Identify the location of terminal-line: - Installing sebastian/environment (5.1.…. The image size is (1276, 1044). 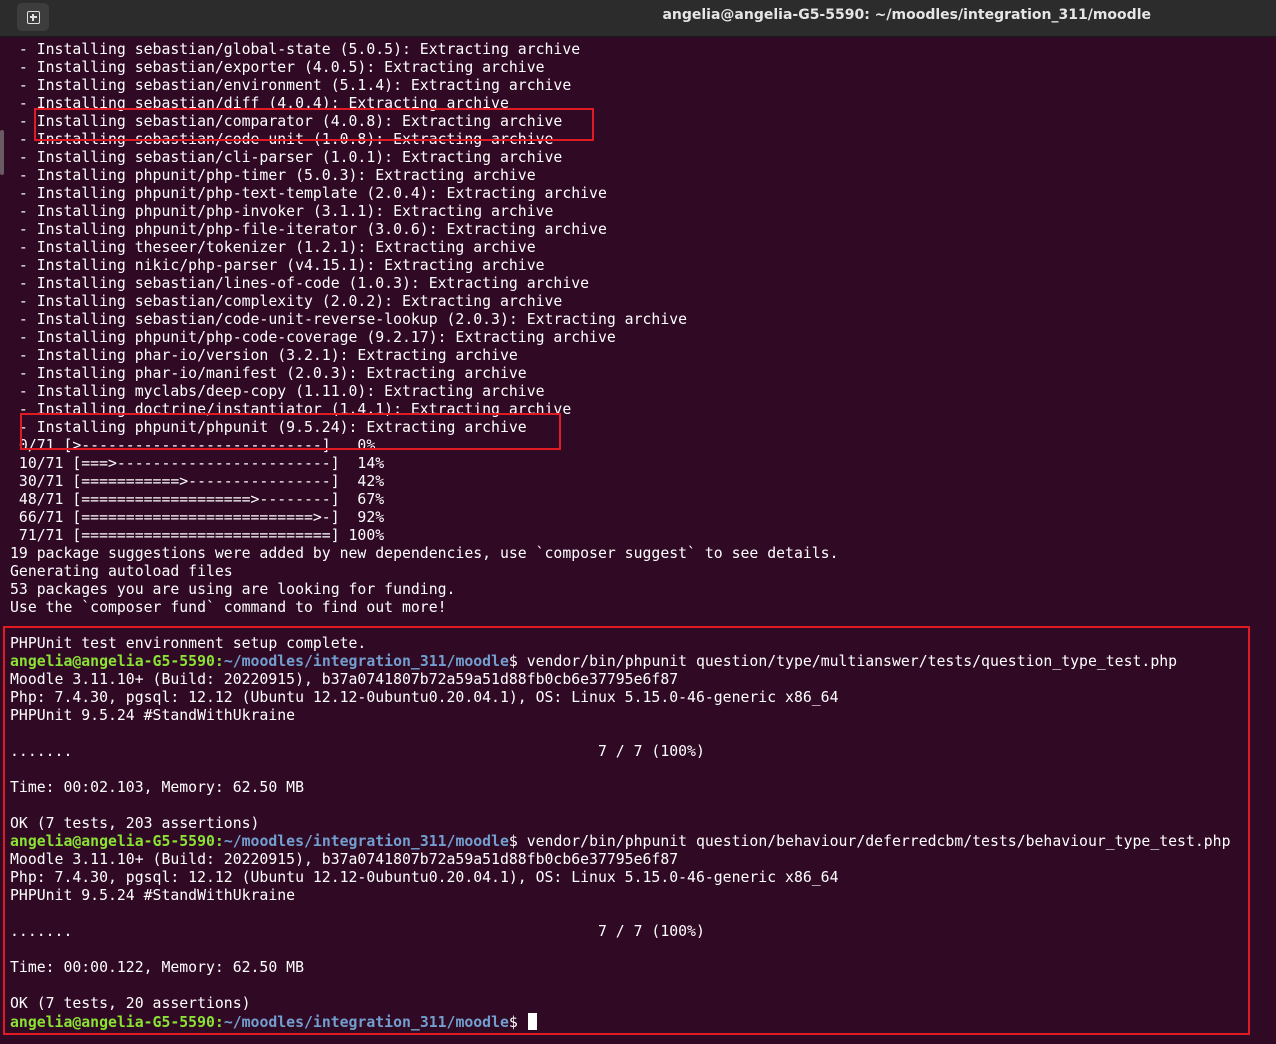
(291, 85).